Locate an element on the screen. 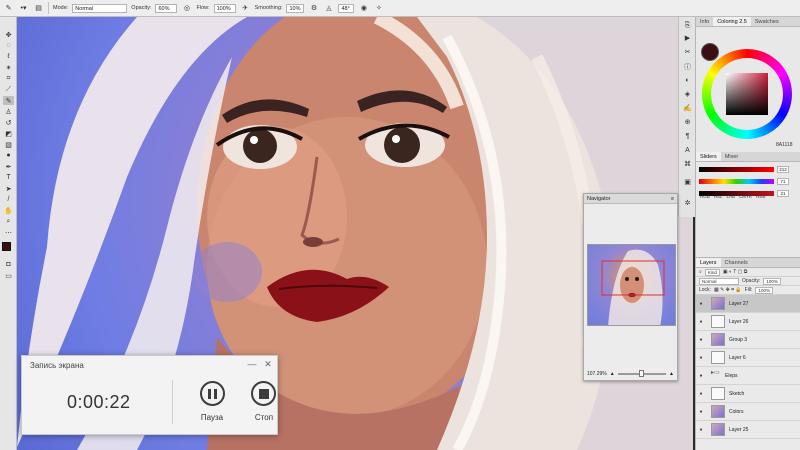 The height and width of the screenshot is (450, 800). zoom-slider-knob is located at coordinates (642, 373).